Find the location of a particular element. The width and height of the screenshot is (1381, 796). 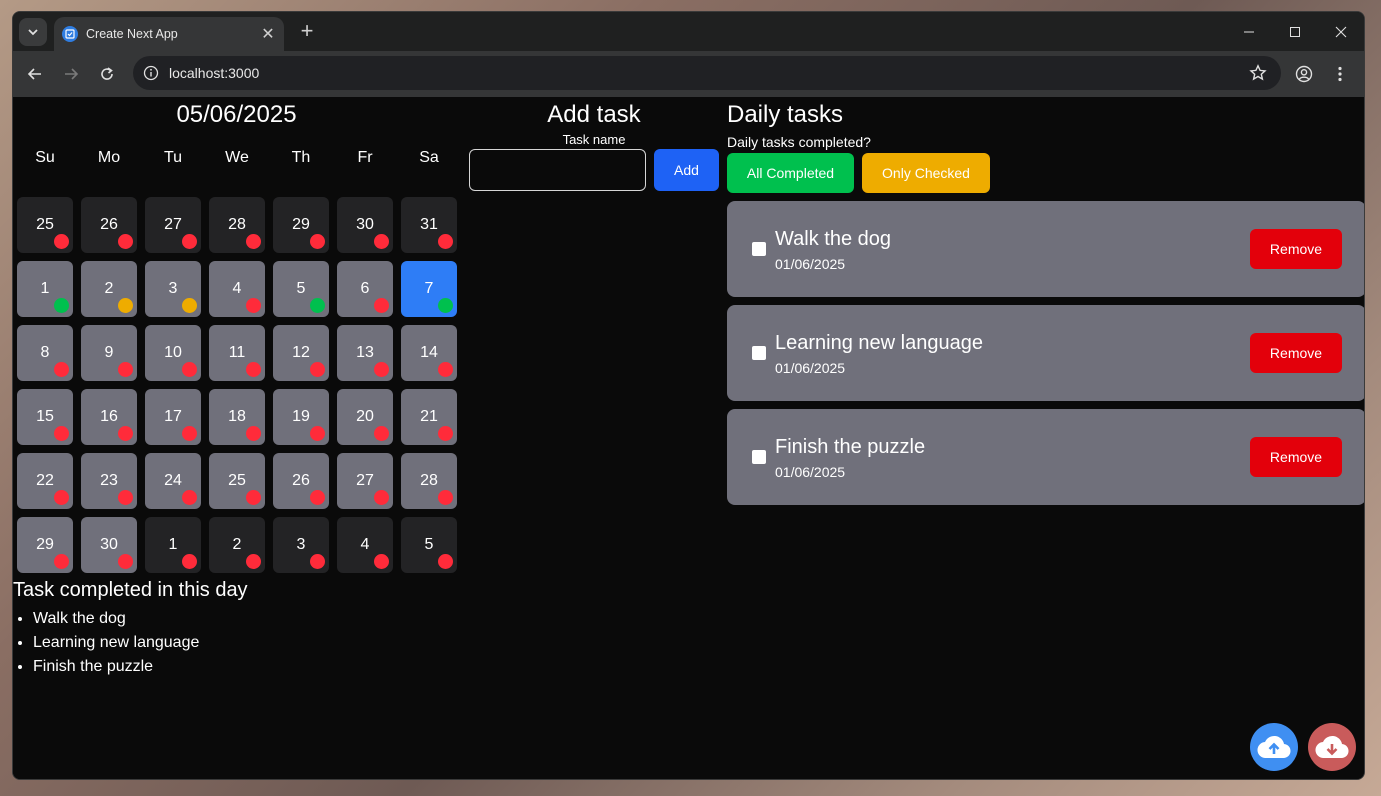

calendar-day: 21 is located at coordinates (429, 417).